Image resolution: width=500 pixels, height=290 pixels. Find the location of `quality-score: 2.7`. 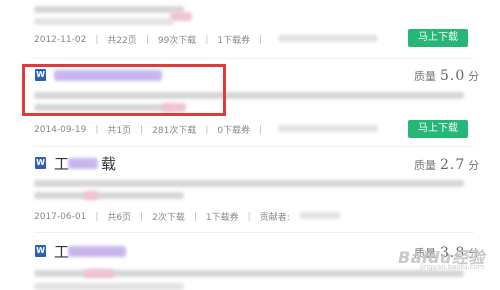

quality-score: 2.7 is located at coordinates (453, 165).